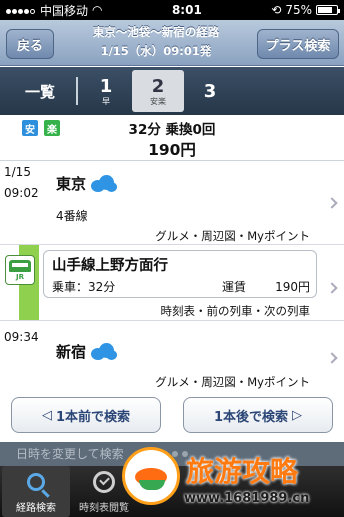 This screenshot has width=344, height=517. I want to click on tab-route-label: 安楽, so click(158, 101).